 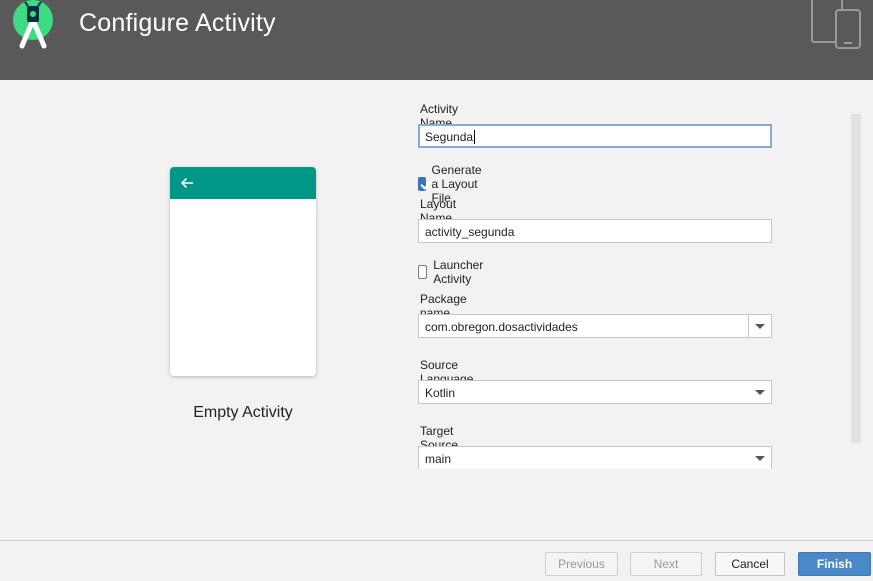 What do you see at coordinates (595, 458) in the screenshot?
I see `target-source-set-select: main` at bounding box center [595, 458].